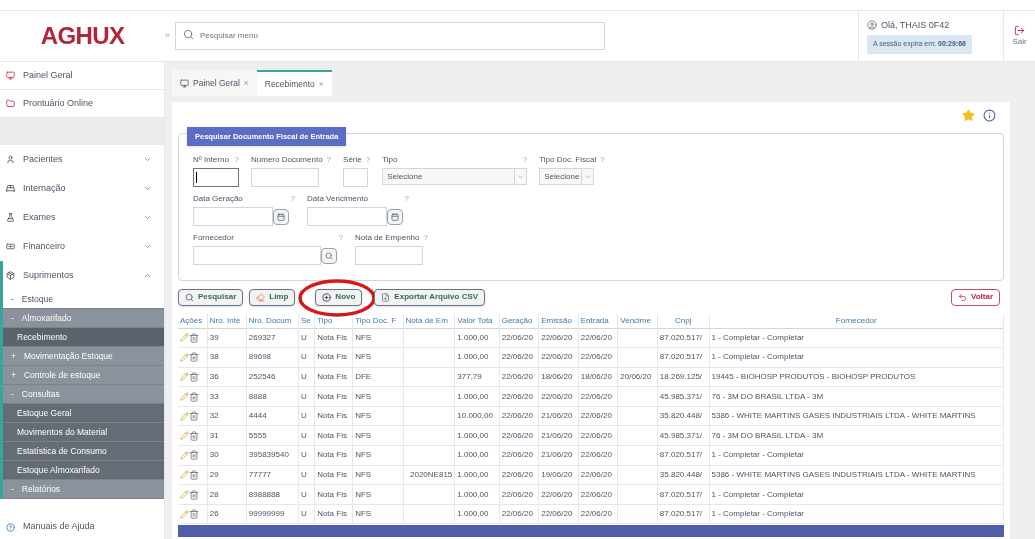 Image resolution: width=1035 pixels, height=539 pixels. What do you see at coordinates (294, 83) in the screenshot?
I see `tab: Recebimento ×` at bounding box center [294, 83].